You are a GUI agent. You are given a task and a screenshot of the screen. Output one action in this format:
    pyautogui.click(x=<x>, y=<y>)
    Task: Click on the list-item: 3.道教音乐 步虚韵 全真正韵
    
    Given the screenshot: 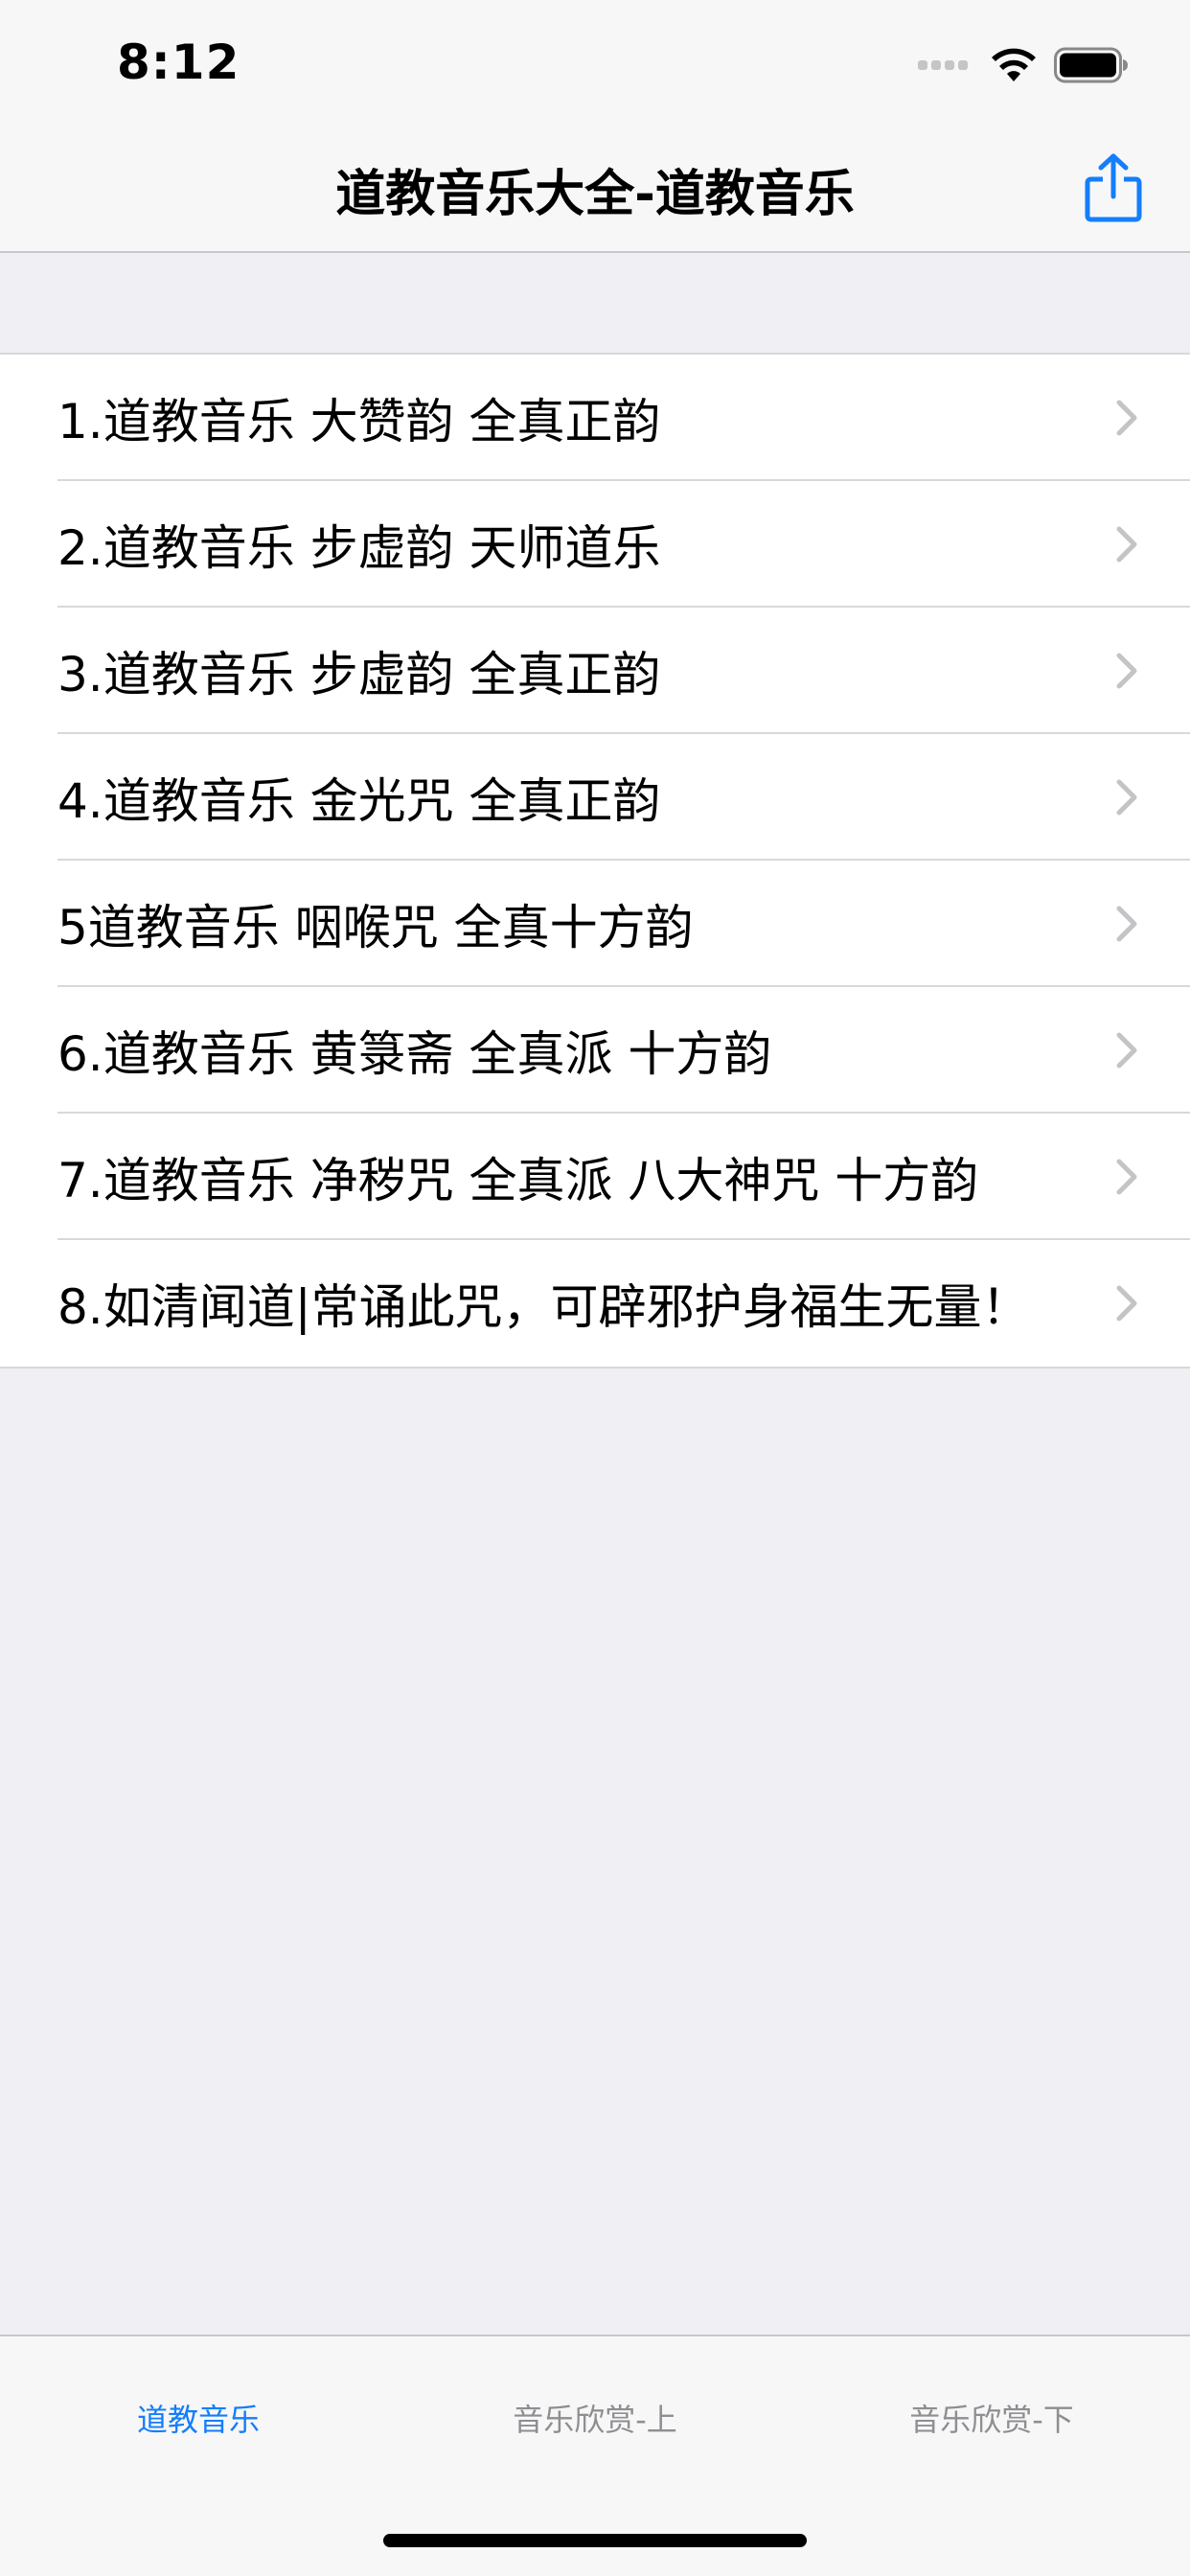 What is the action you would take?
    pyautogui.click(x=595, y=671)
    